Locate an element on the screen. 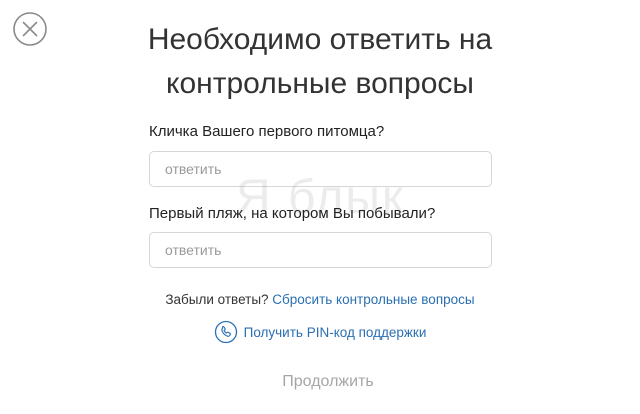 This screenshot has width=640, height=414. answer-2-input is located at coordinates (320, 250).